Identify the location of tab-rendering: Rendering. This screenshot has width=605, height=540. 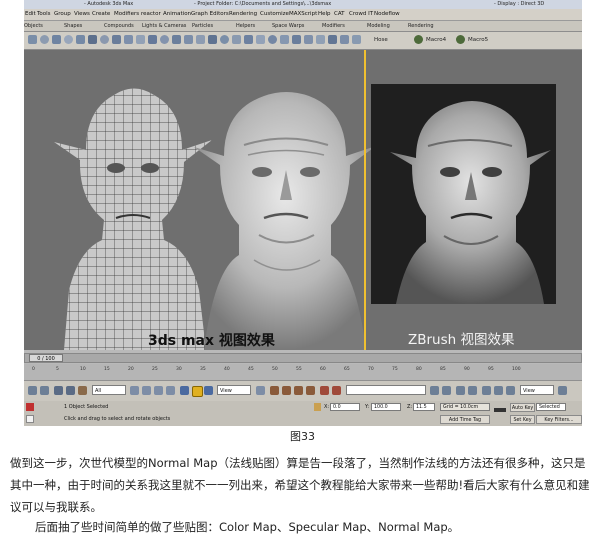
(421, 26).